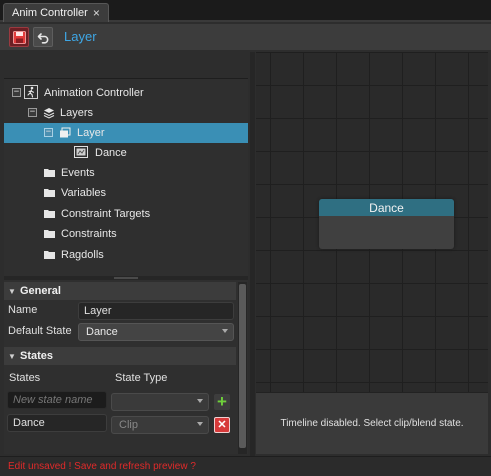  I want to click on undo-icon, so click(42, 38).